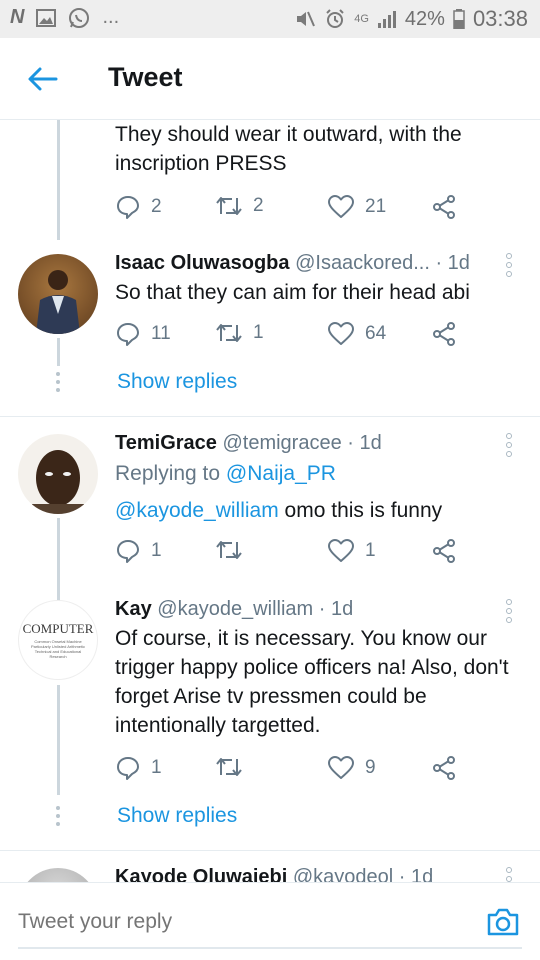 This screenshot has width=540, height=960. Describe the element at coordinates (58, 482) in the screenshot. I see `avatar-photo` at that location.